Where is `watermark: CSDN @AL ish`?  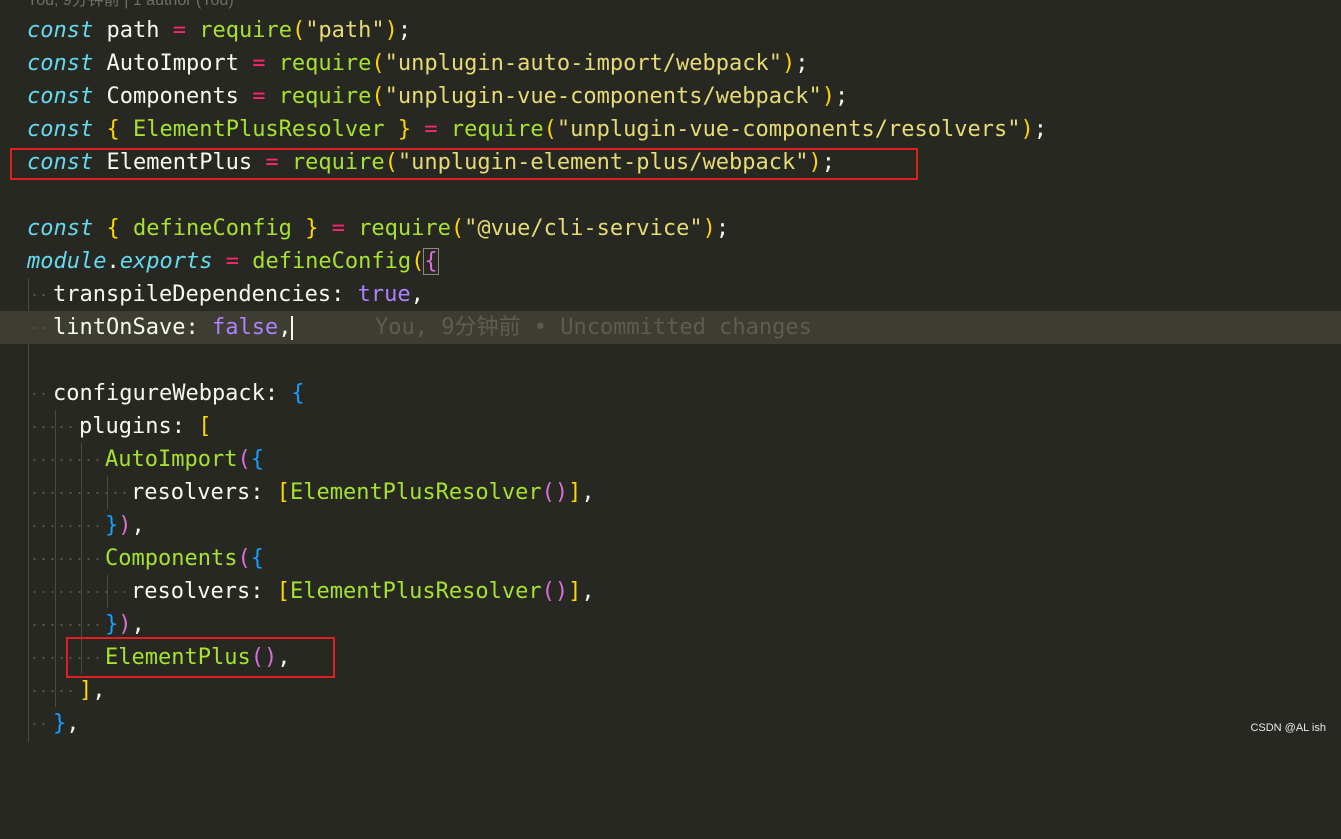
watermark: CSDN @AL ish is located at coordinates (1288, 728).